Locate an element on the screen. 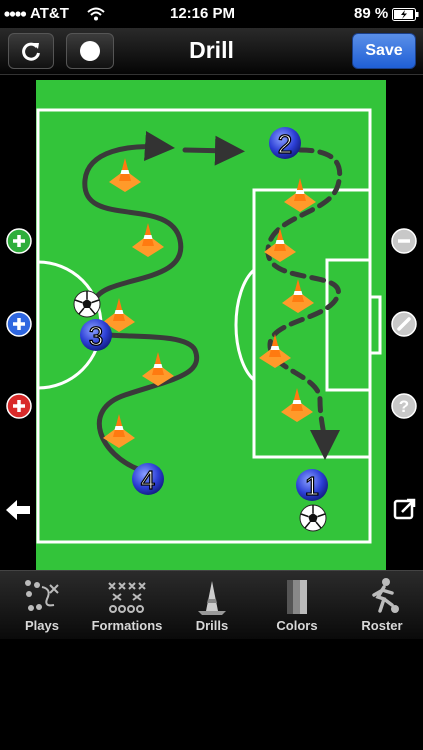 This screenshot has height=750, width=423. save-button: Save is located at coordinates (384, 51).